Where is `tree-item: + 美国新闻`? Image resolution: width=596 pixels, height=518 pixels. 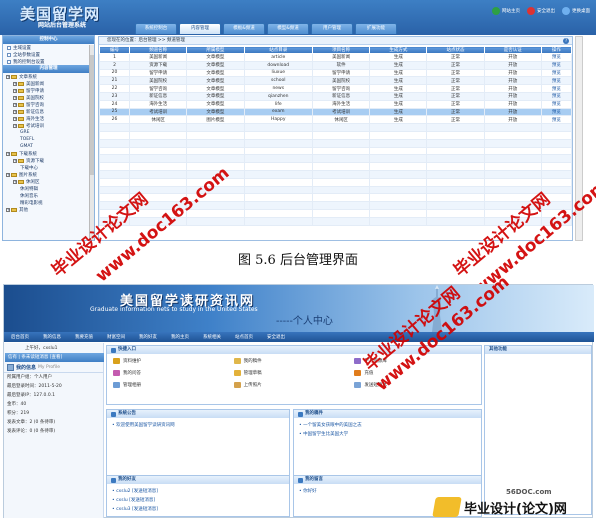
tree-item: + 美国新闻 is located at coordinates (48, 83).